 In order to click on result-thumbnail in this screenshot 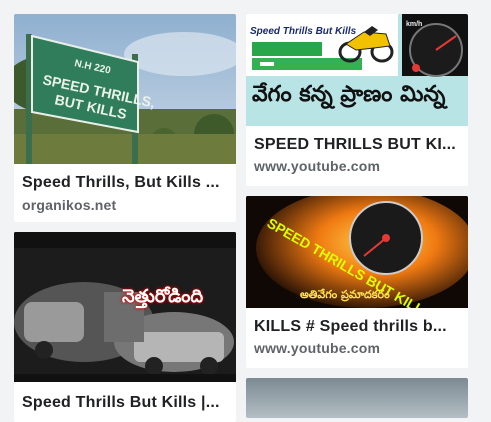, I will do `click(357, 398)`.